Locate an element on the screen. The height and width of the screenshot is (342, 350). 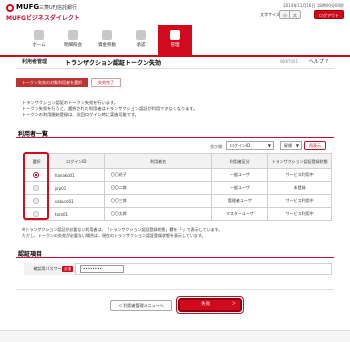
back-to-menu-button: ＜ 利用者管理メニューへ is located at coordinates (141, 305).